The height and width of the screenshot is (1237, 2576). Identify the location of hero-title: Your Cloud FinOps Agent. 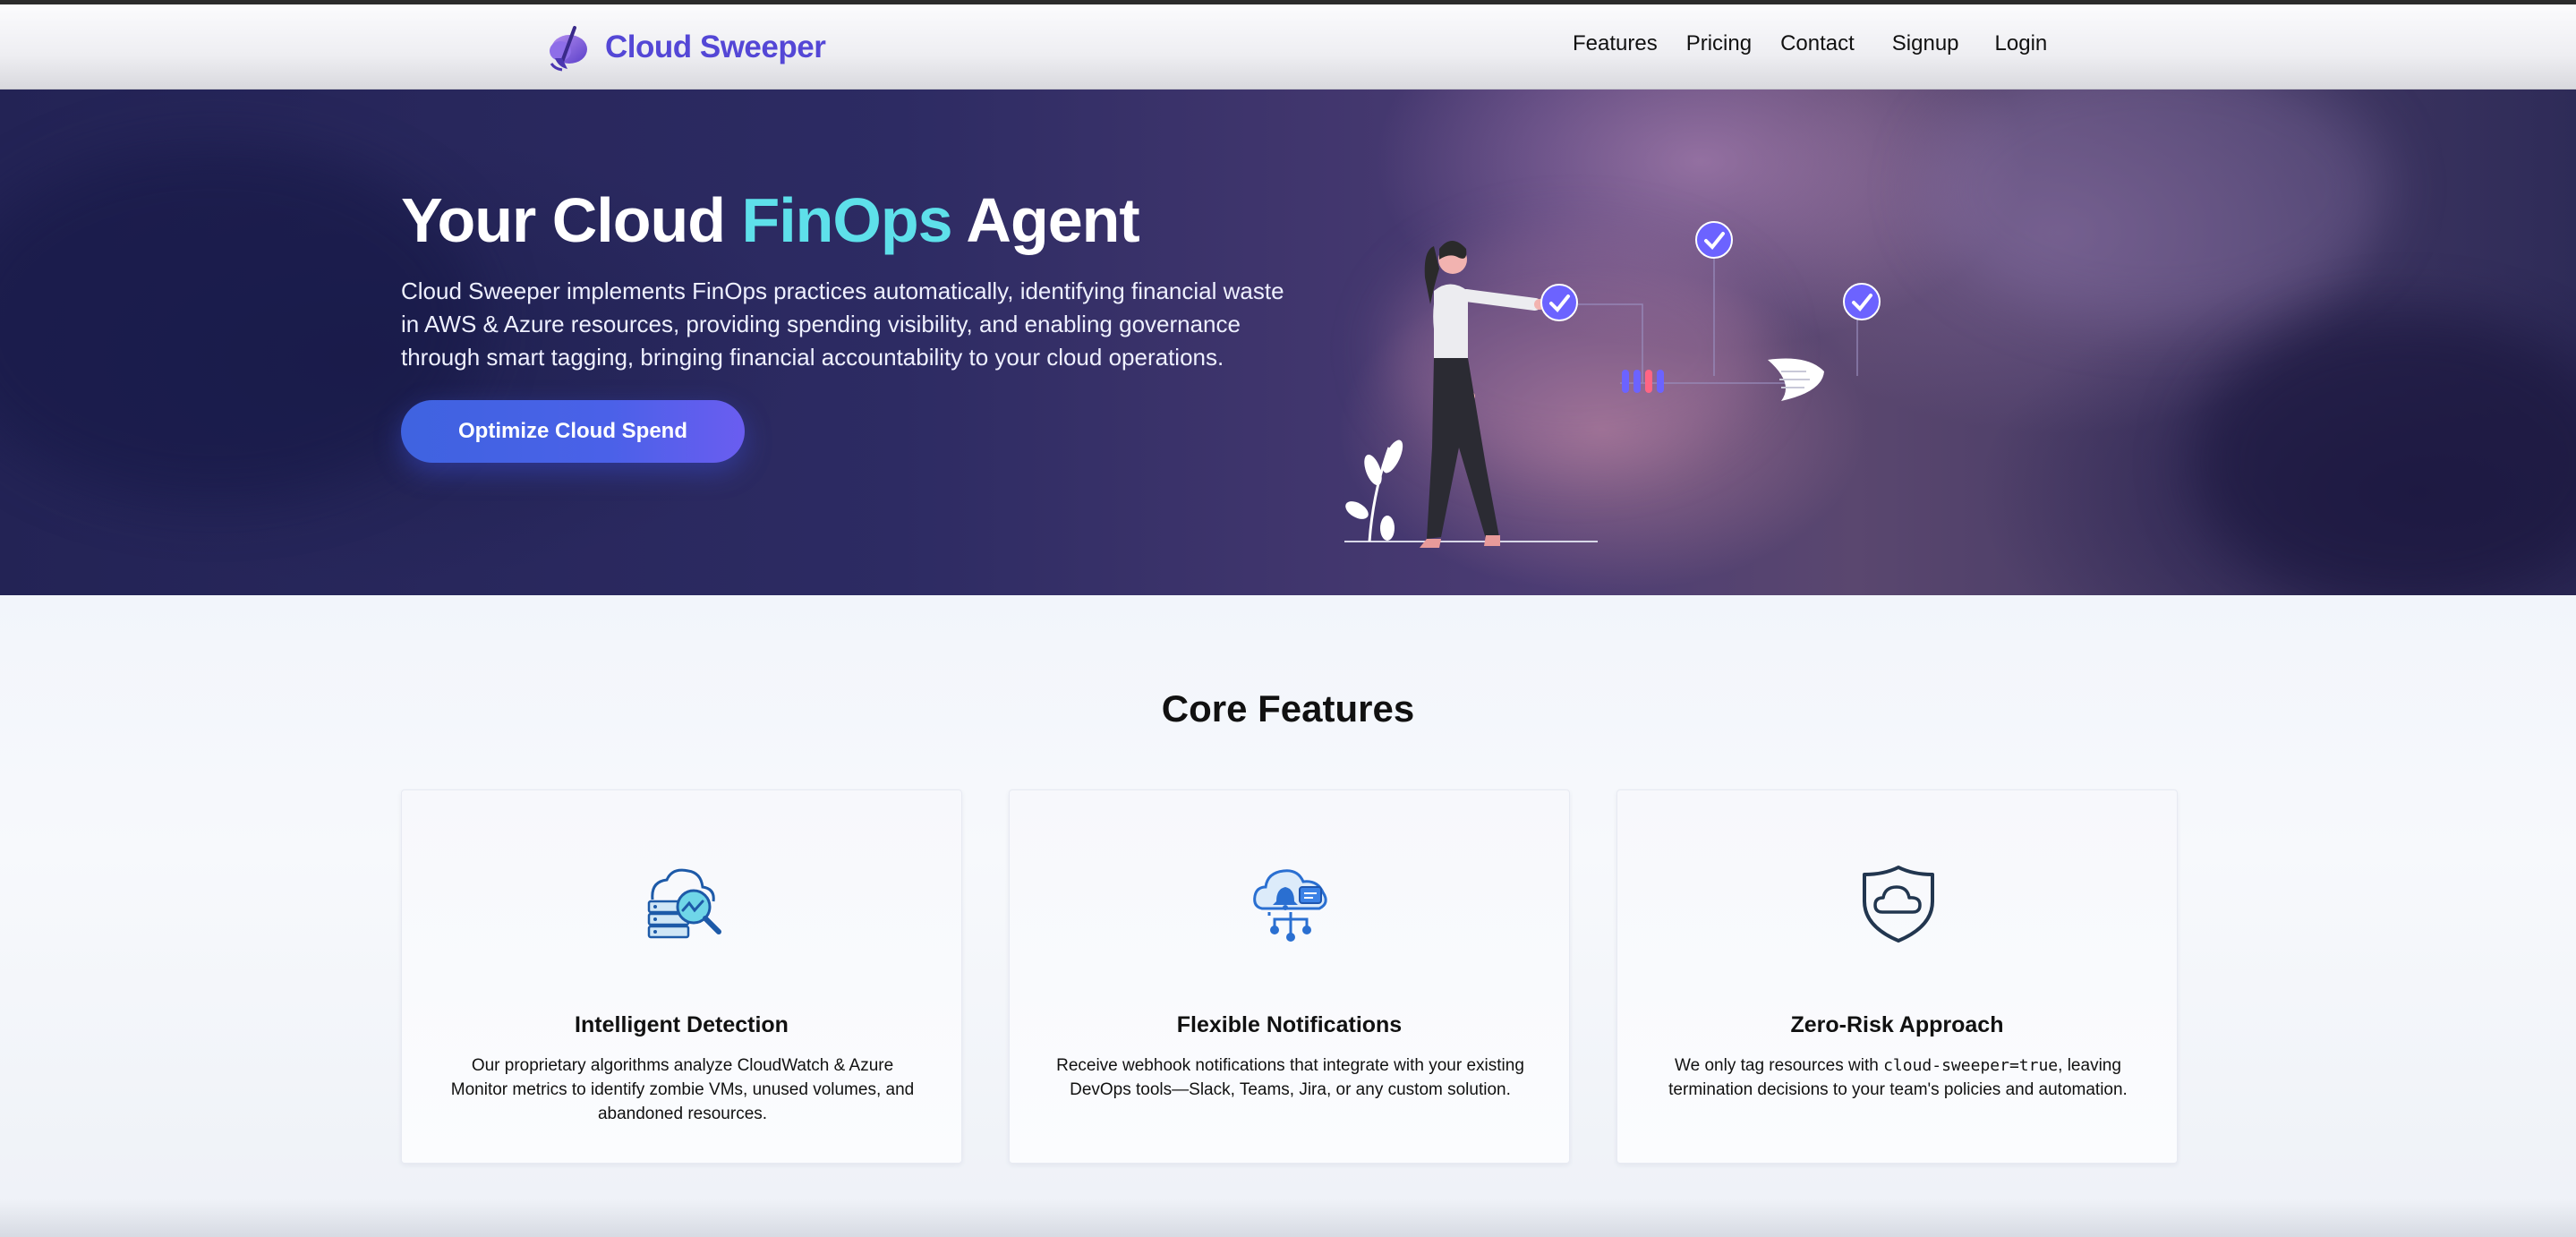
(770, 220).